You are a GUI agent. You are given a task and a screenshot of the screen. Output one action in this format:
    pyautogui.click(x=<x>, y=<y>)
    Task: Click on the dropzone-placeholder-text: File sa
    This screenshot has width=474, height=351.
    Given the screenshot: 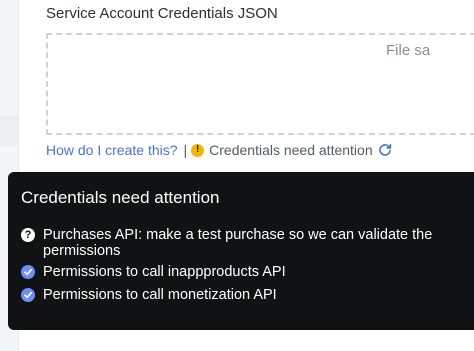 What is the action you would take?
    pyautogui.click(x=408, y=50)
    